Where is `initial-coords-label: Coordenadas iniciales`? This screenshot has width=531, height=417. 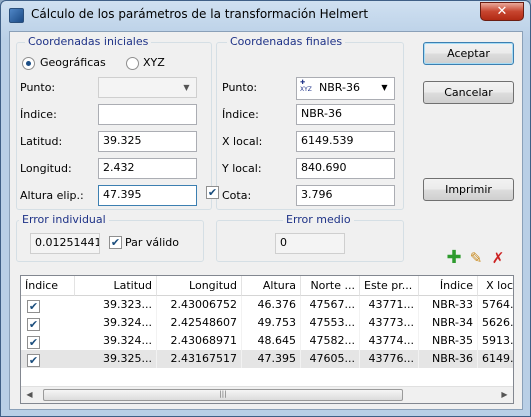
initial-coords-label: Coordenadas iniciales is located at coordinates (88, 41).